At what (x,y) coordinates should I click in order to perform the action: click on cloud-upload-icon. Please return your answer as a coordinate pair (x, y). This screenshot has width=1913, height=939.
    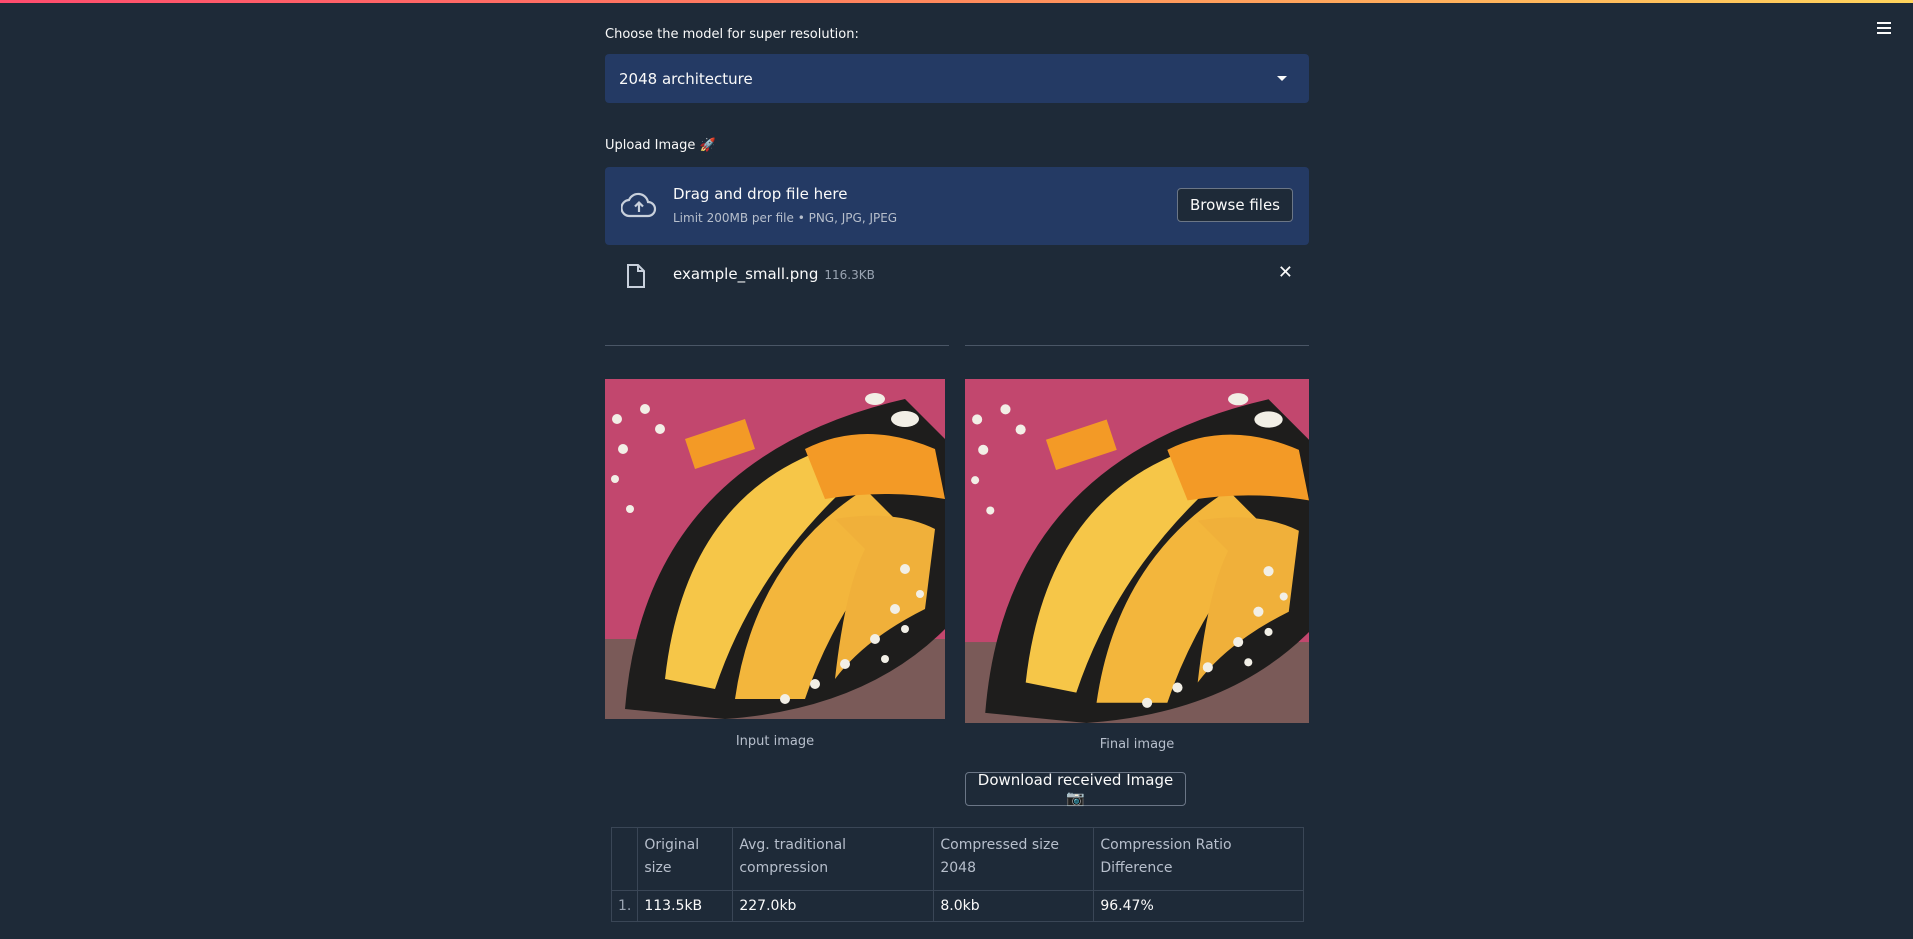
    Looking at the image, I should click on (639, 205).